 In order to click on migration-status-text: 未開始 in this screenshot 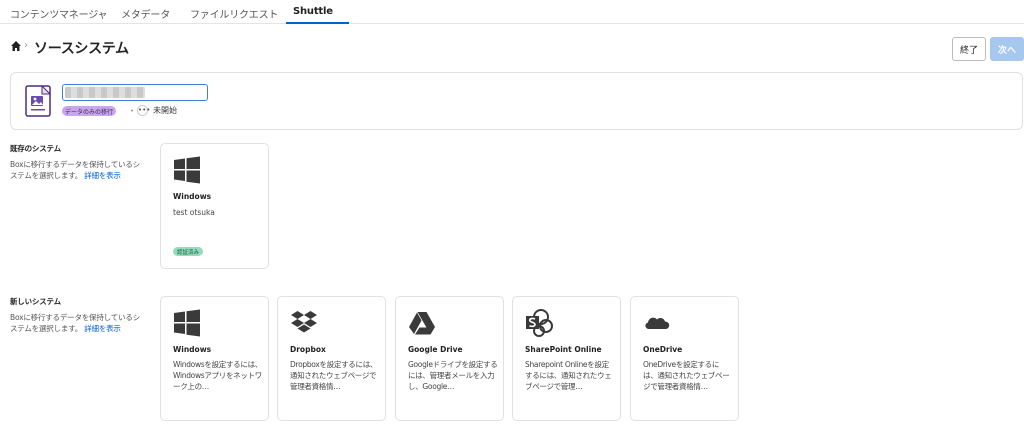, I will do `click(165, 110)`.